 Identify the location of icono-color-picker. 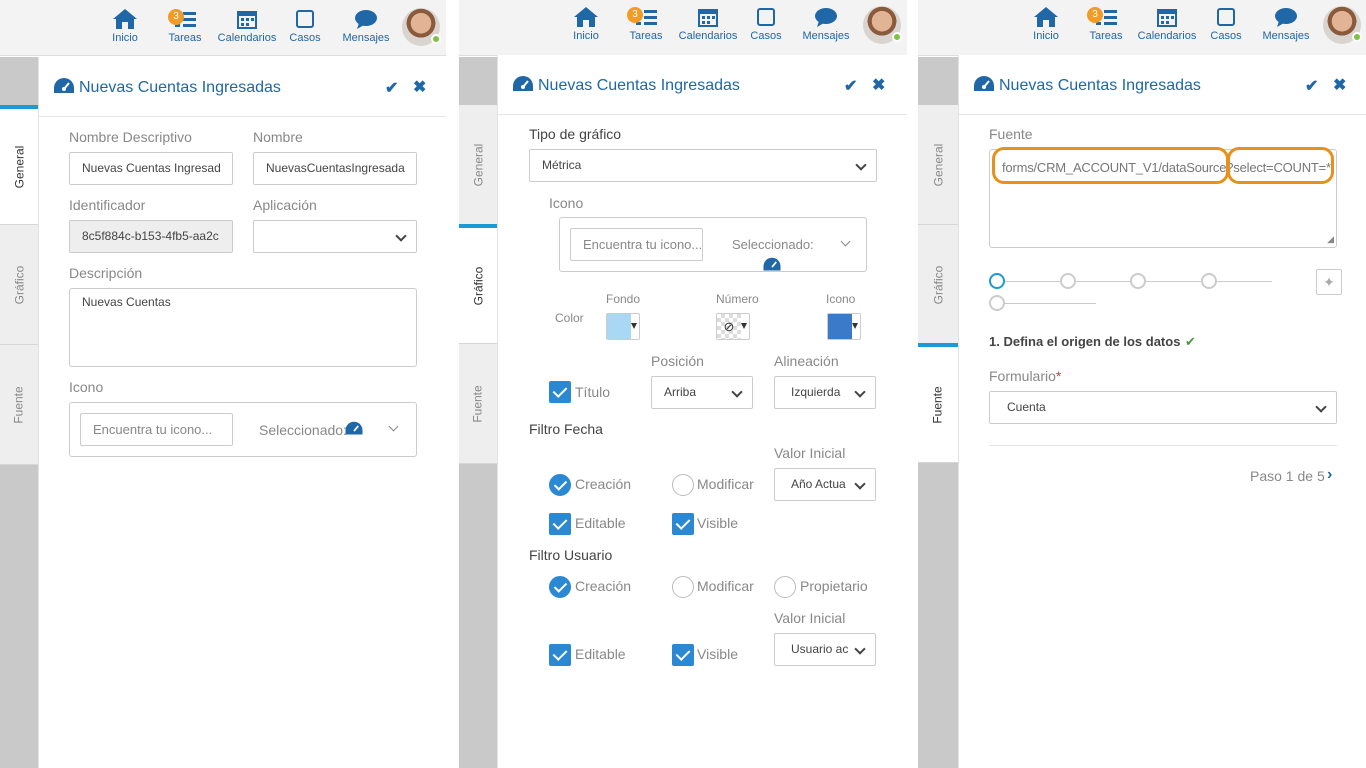
(844, 326).